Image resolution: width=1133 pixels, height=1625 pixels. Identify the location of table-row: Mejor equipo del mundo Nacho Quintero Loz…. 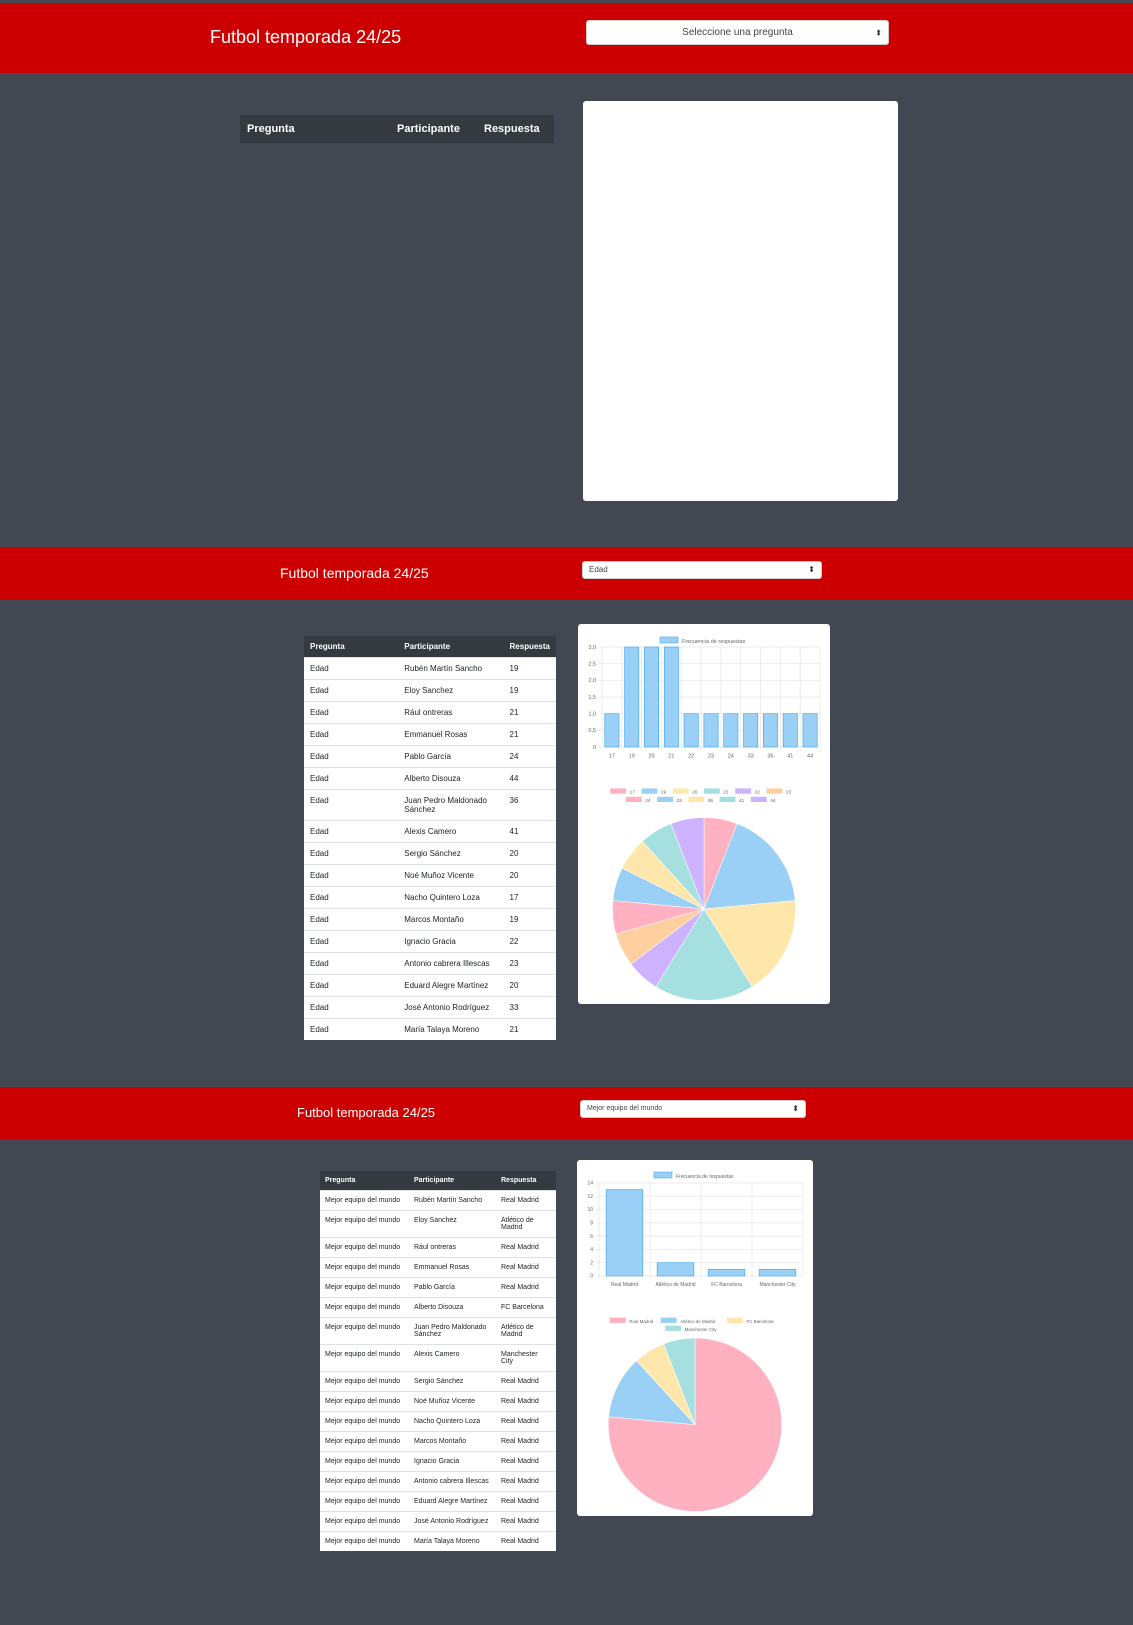
(438, 1421).